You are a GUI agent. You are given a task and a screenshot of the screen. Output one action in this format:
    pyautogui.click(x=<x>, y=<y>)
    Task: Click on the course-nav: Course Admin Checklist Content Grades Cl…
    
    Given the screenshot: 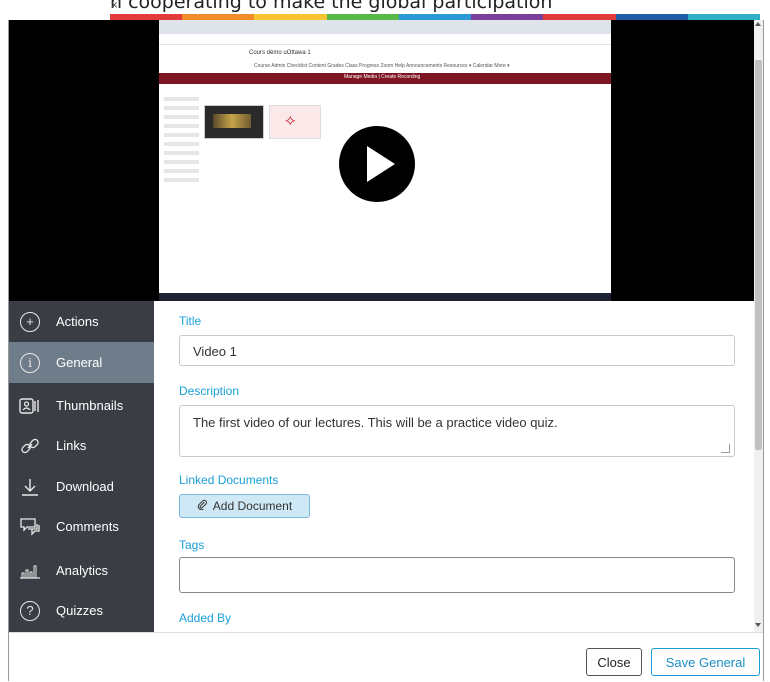 What is the action you would take?
    pyautogui.click(x=382, y=66)
    